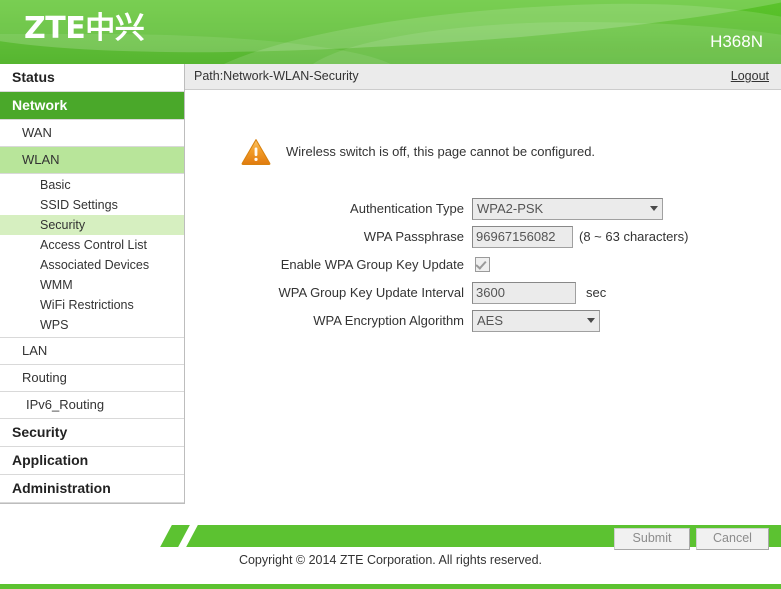 This screenshot has height=589, width=781. I want to click on sidebar-item-label: Routing, so click(44, 377).